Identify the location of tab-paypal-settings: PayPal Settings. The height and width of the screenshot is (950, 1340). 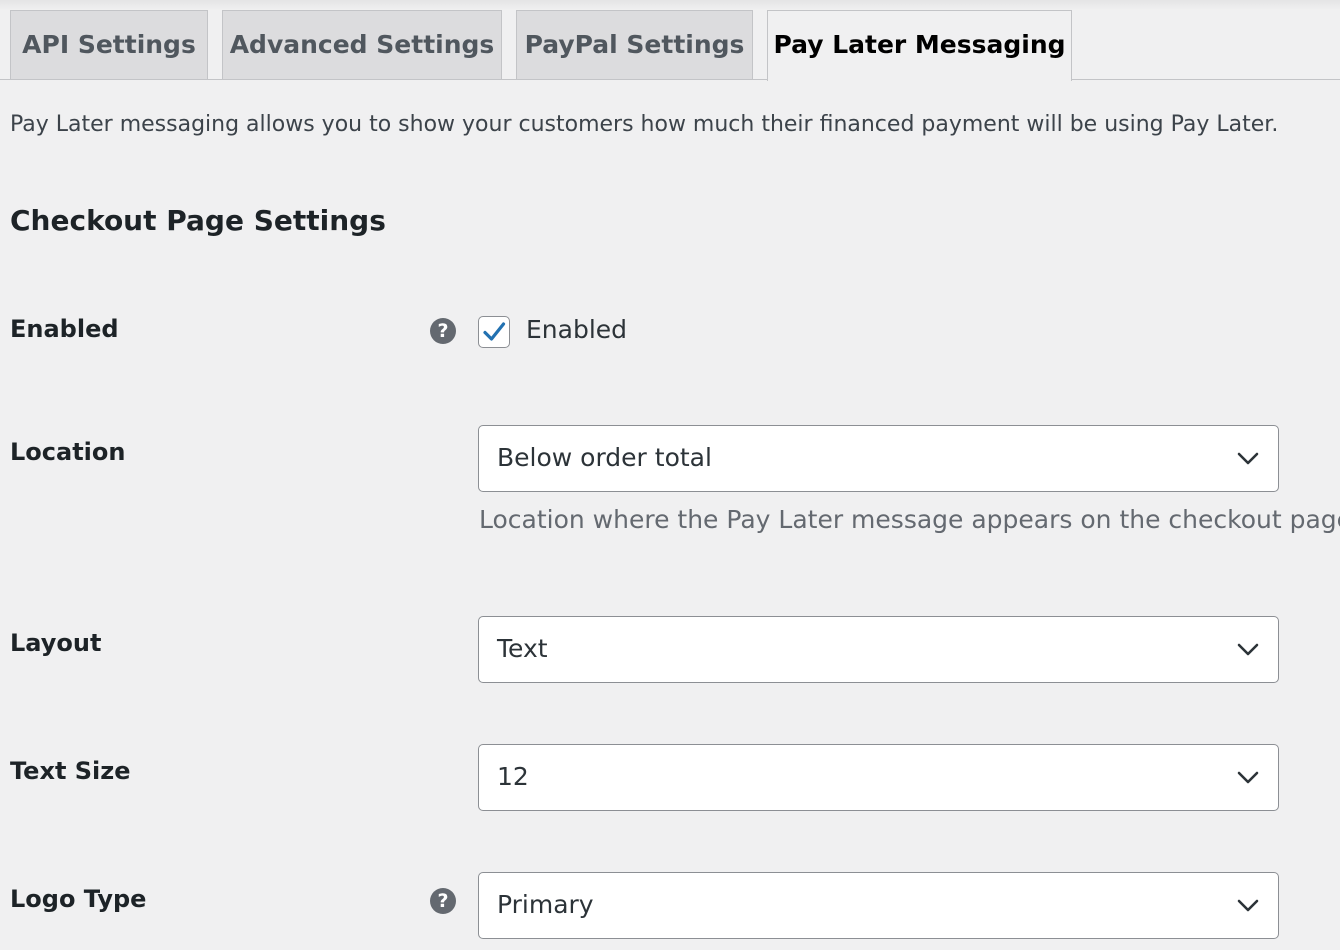
(634, 44).